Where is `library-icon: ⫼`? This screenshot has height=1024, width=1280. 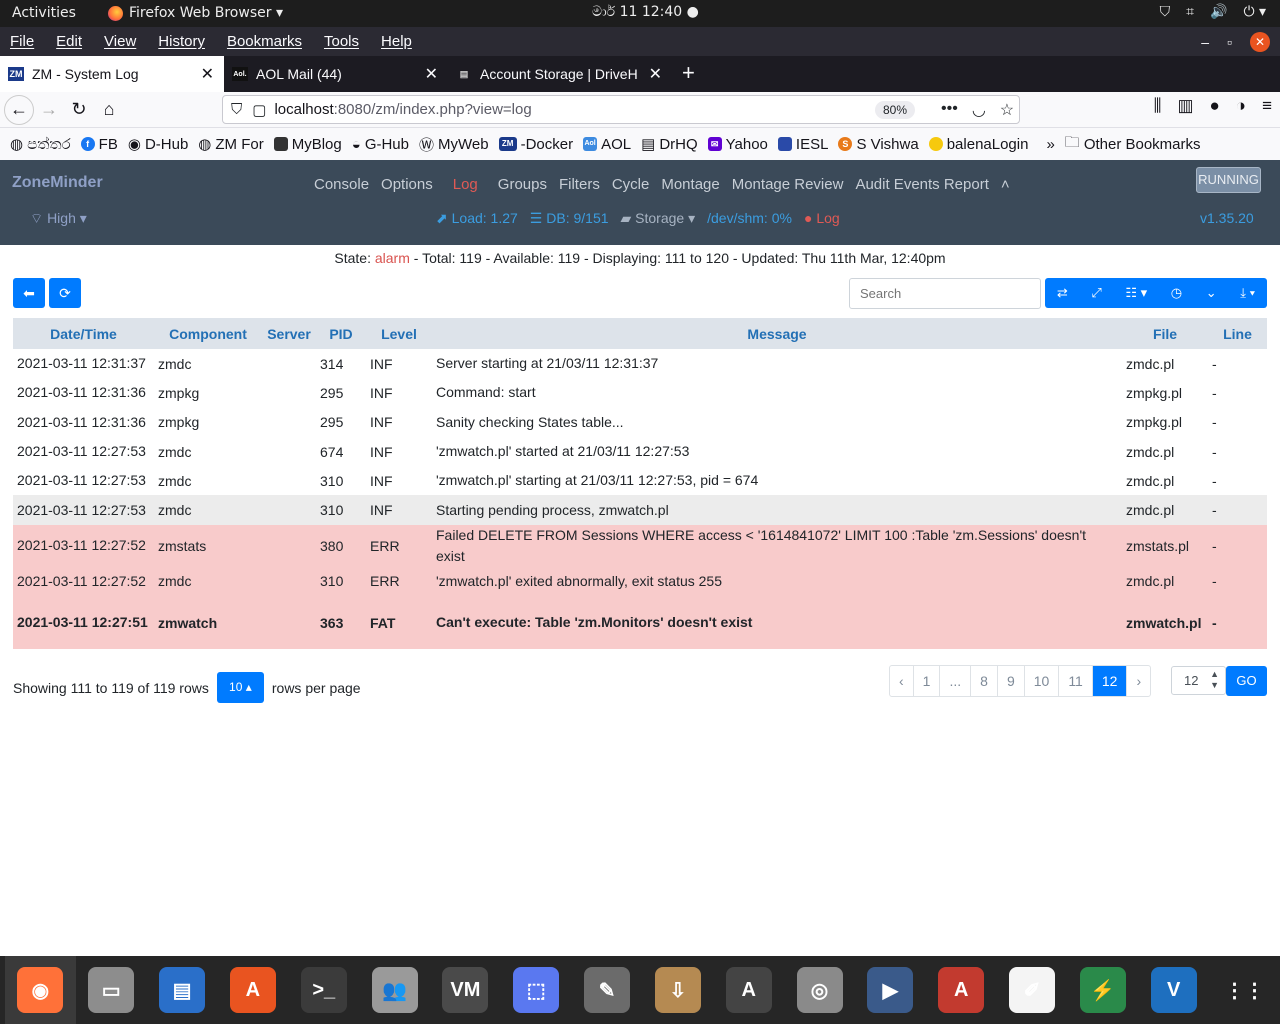 library-icon: ⫼ is located at coordinates (1158, 106).